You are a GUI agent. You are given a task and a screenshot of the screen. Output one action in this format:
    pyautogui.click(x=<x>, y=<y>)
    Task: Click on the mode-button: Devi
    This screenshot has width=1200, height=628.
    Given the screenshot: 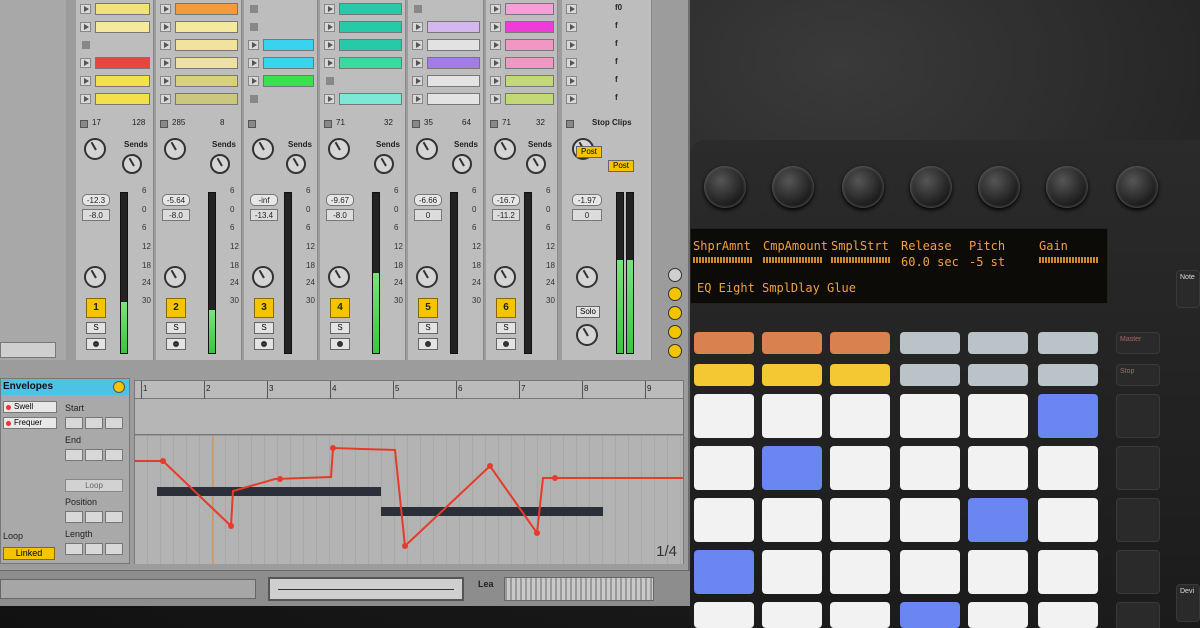 What is the action you would take?
    pyautogui.click(x=1188, y=603)
    